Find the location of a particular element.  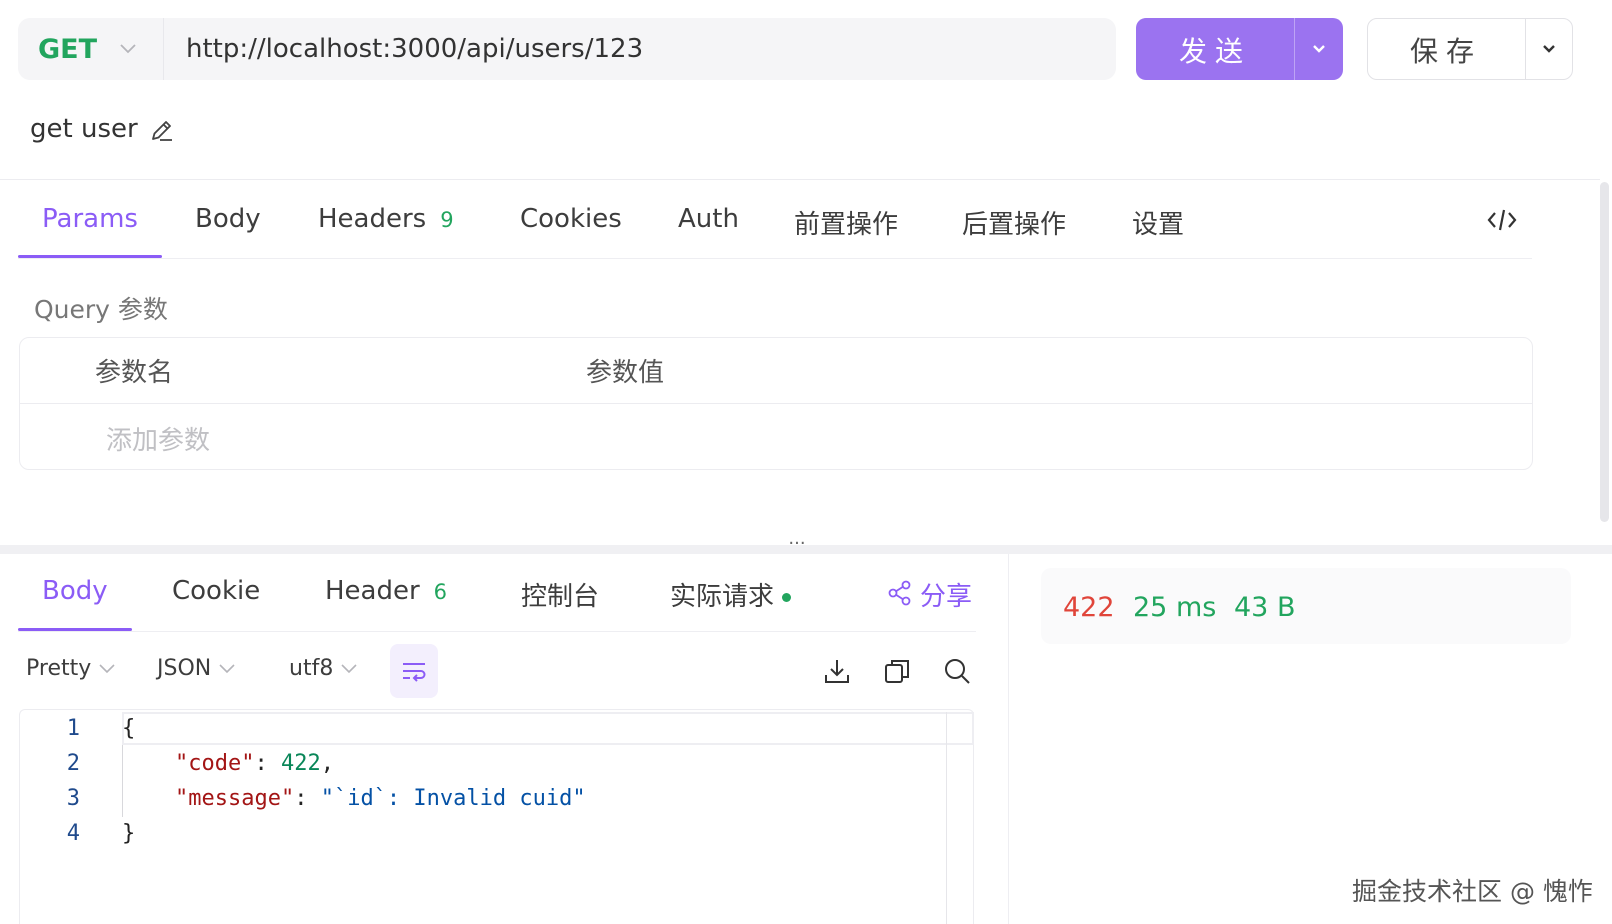

tabs-divider is located at coordinates (775, 258).